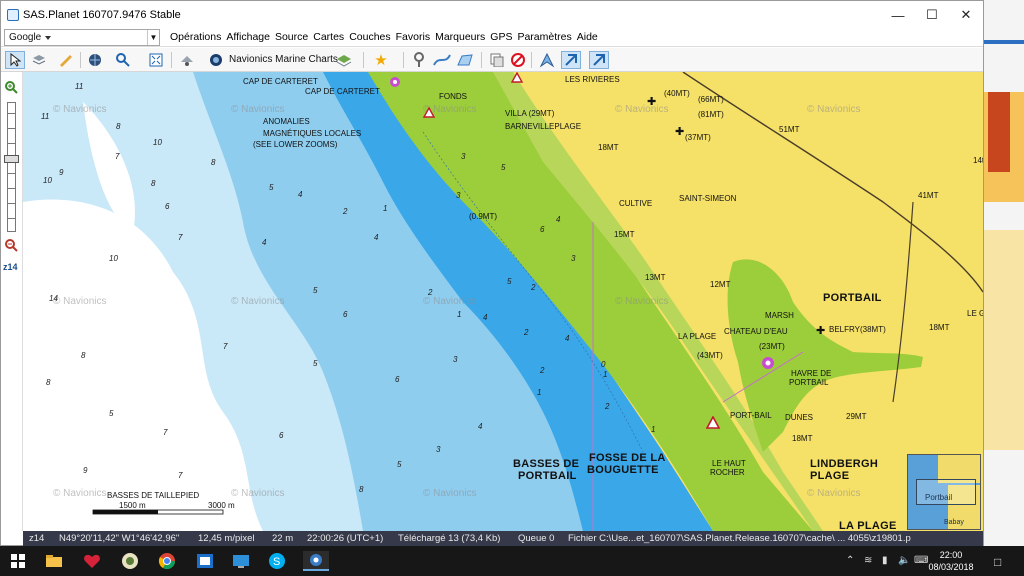 The width and height of the screenshot is (1024, 576). What do you see at coordinates (415, 37) in the screenshot?
I see `menu-favoris: Favoris` at bounding box center [415, 37].